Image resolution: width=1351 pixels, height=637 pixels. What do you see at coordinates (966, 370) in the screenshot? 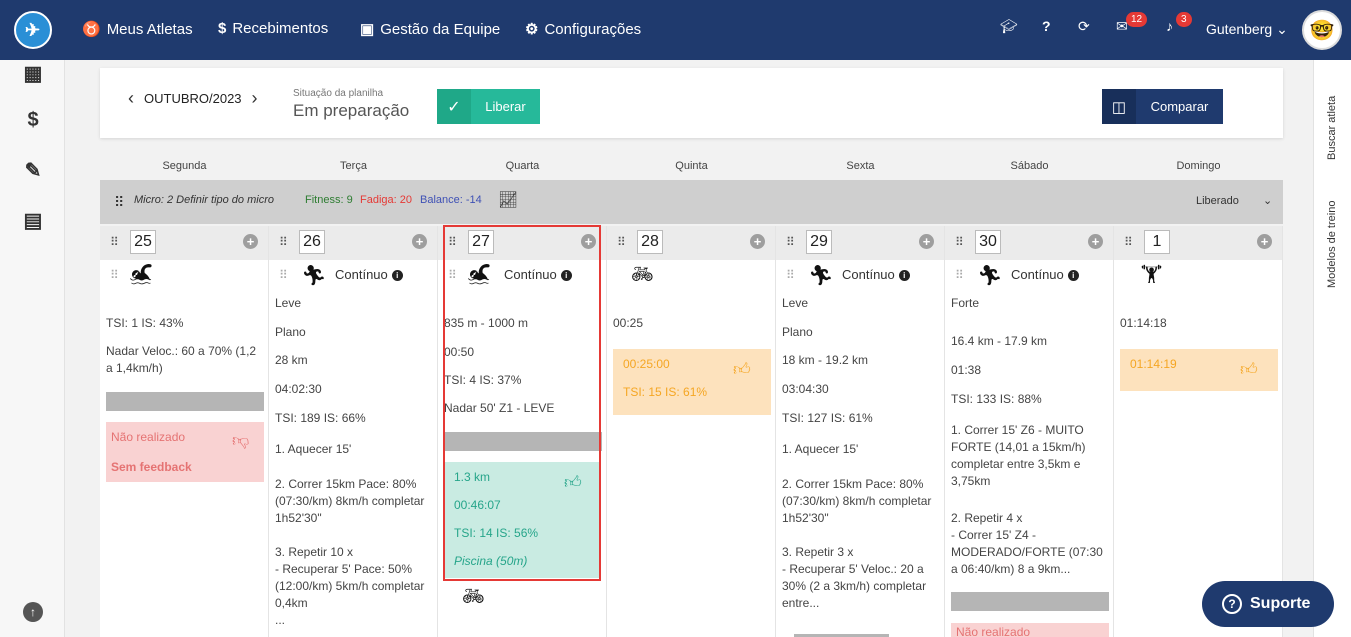
I see `workout-line: 01:38` at bounding box center [966, 370].